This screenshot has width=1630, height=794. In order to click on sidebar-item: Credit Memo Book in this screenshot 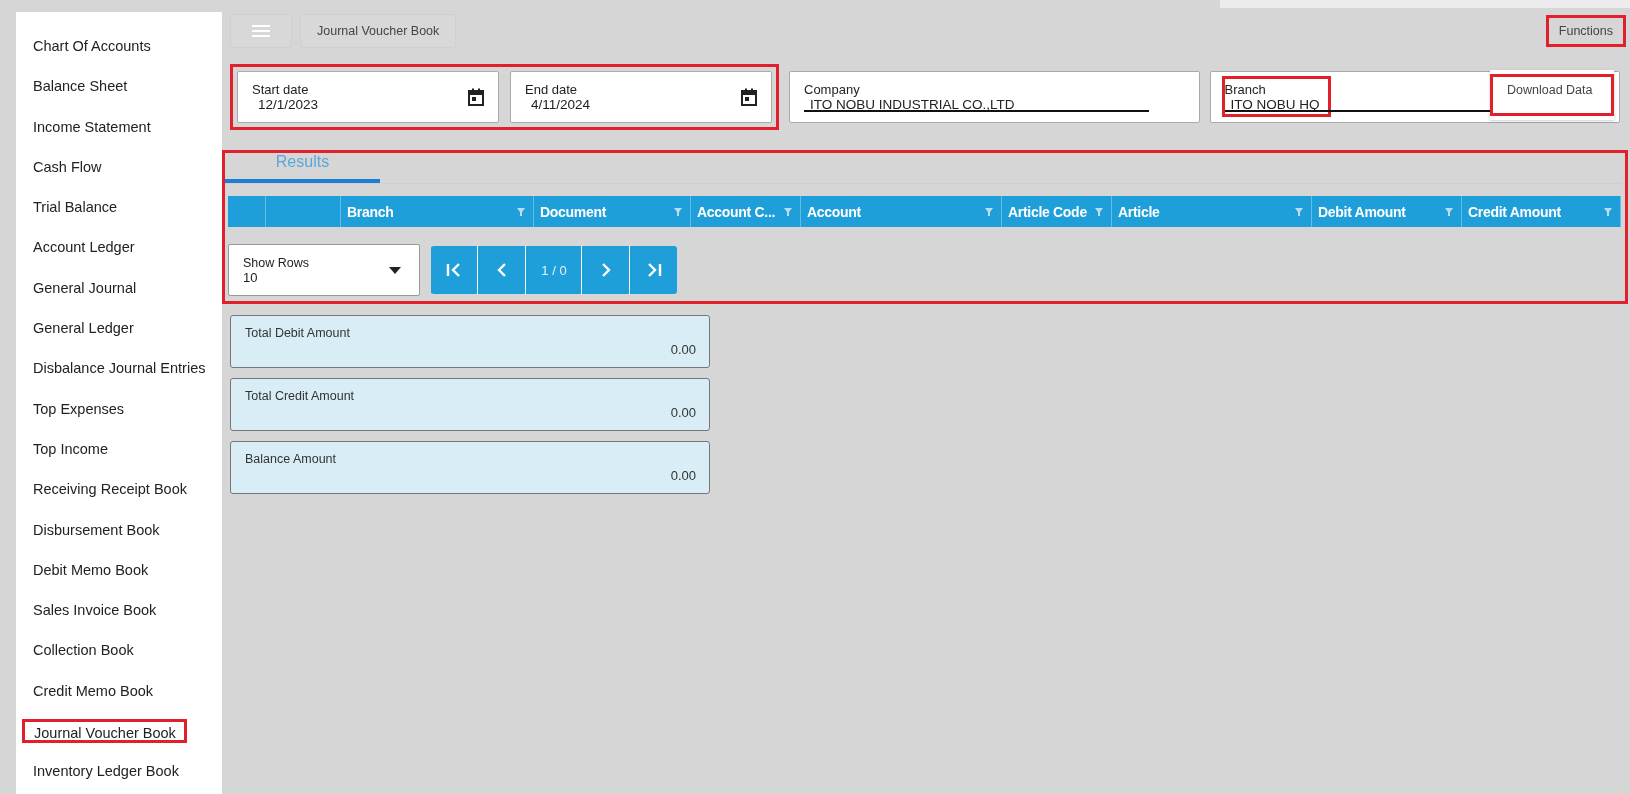, I will do `click(119, 691)`.